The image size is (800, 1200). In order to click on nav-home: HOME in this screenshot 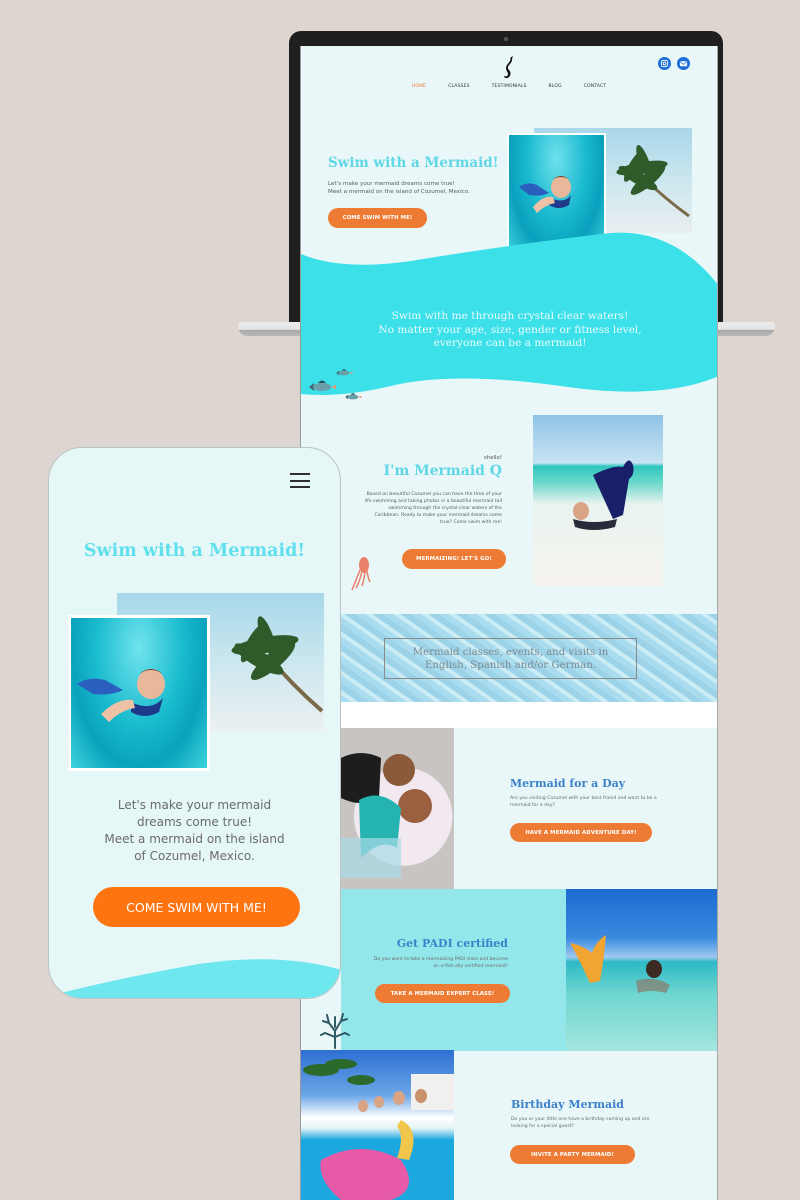, I will do `click(419, 86)`.